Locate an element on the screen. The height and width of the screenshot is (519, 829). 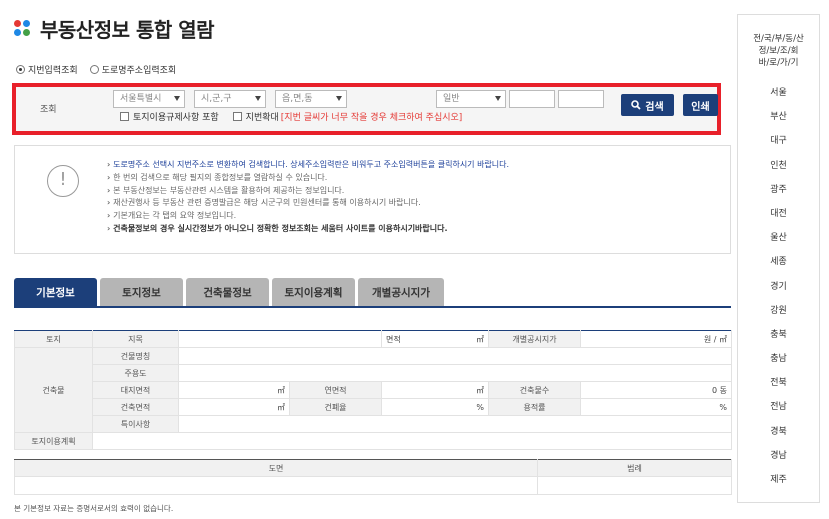
list-item: 한 번의 검색으로 해당 필지의 종합정보를 열람하실 수 있습니다. is located at coordinates (308, 178).